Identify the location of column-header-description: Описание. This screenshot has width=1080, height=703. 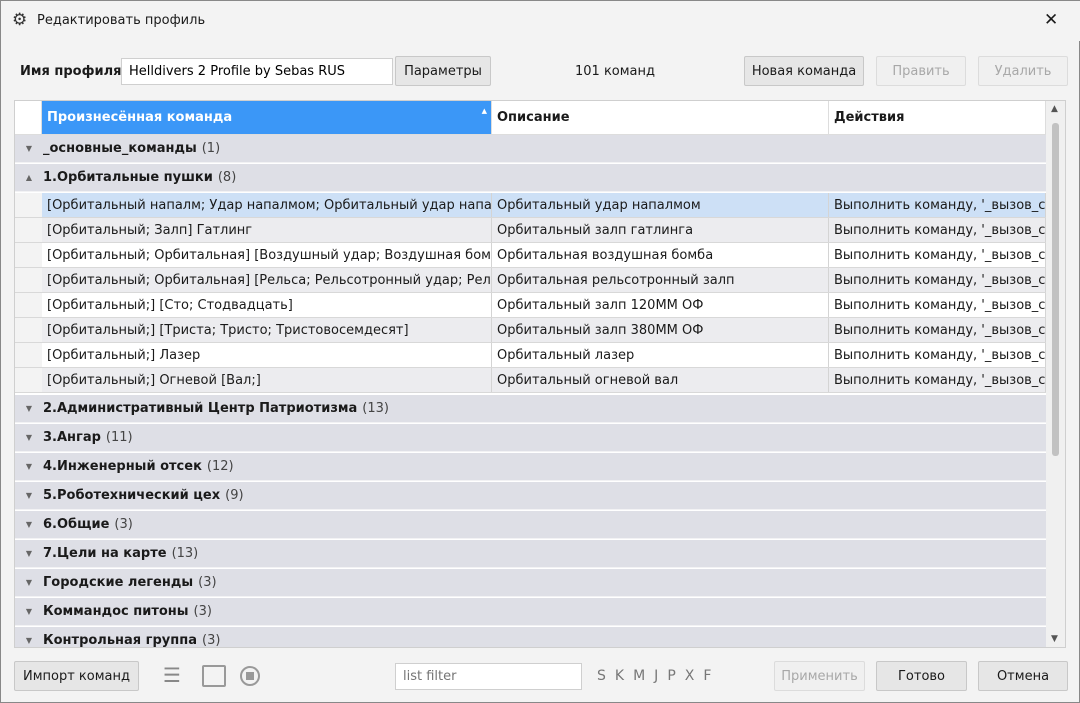
(660, 118).